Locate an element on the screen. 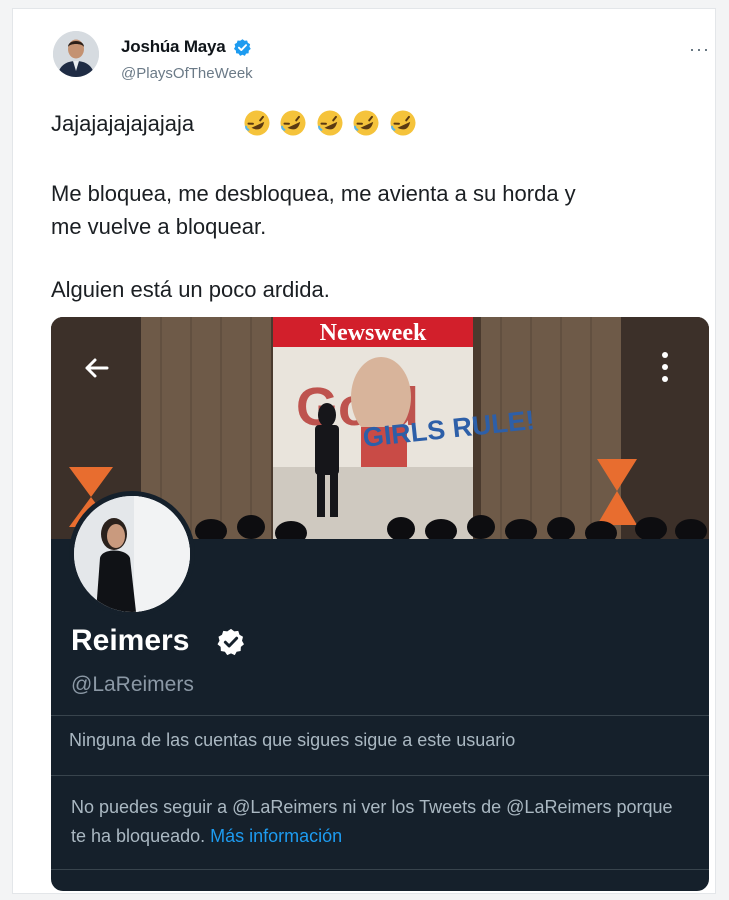 This screenshot has height=900, width=729. more-options-icon: ··· is located at coordinates (699, 49).